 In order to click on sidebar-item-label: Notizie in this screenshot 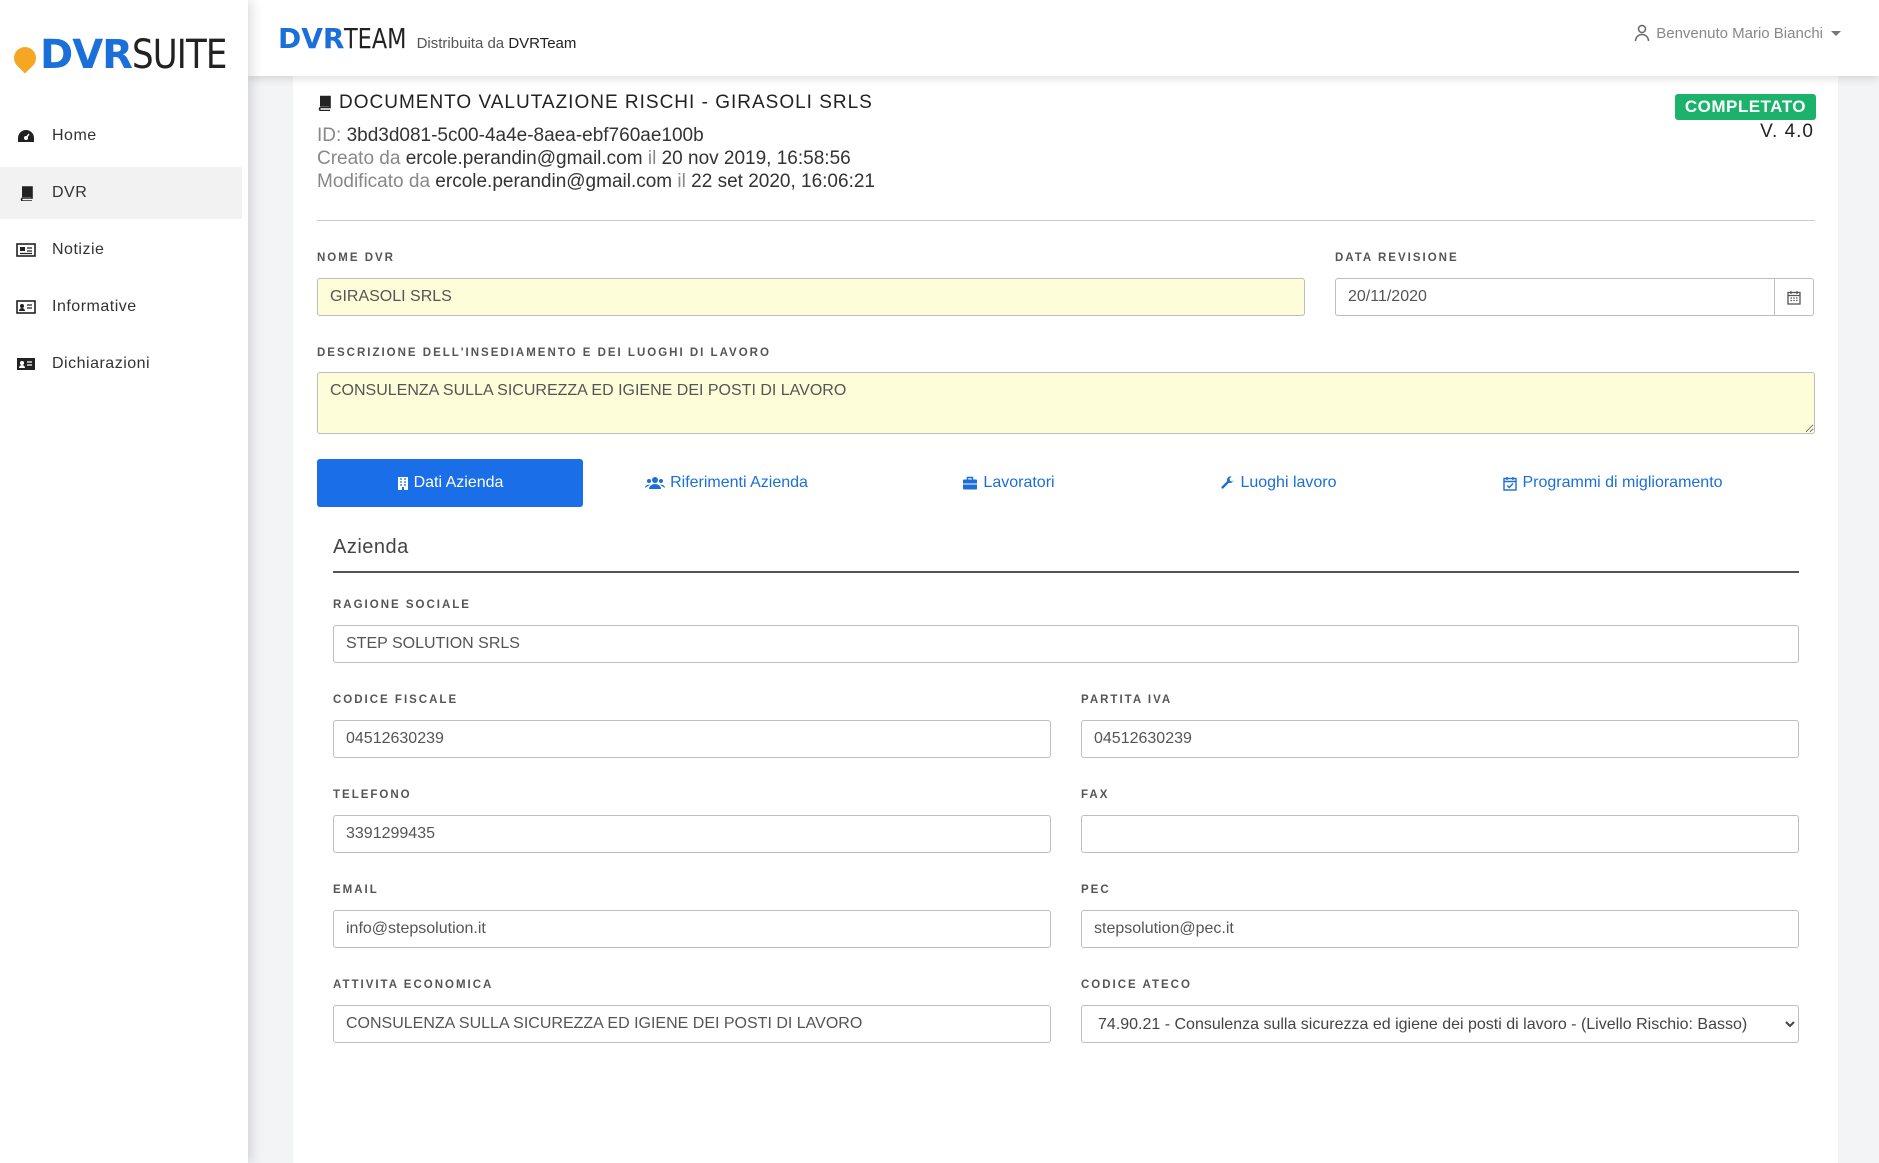, I will do `click(78, 249)`.